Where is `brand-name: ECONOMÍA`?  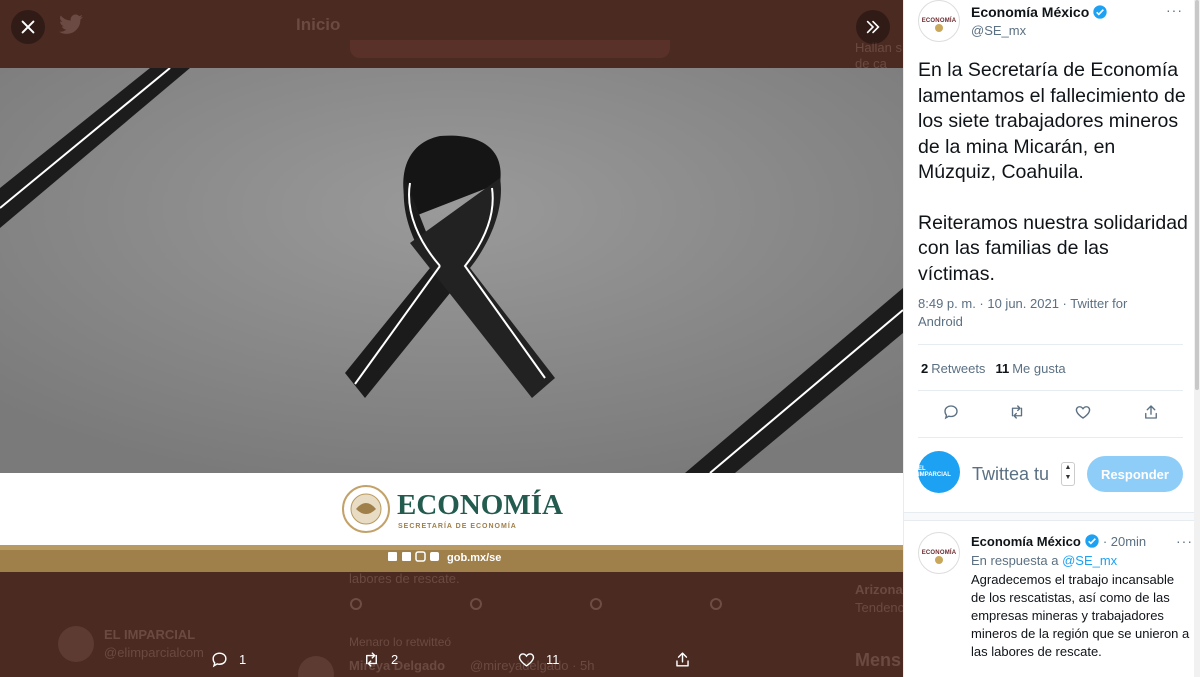
brand-name: ECONOMÍA is located at coordinates (480, 504).